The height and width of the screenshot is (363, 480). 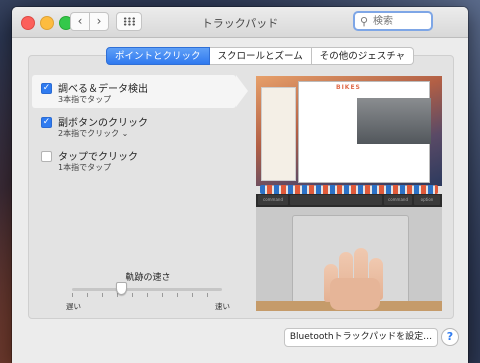 What do you see at coordinates (46, 156) in the screenshot?
I see `tap-to-click-checkbox` at bounding box center [46, 156].